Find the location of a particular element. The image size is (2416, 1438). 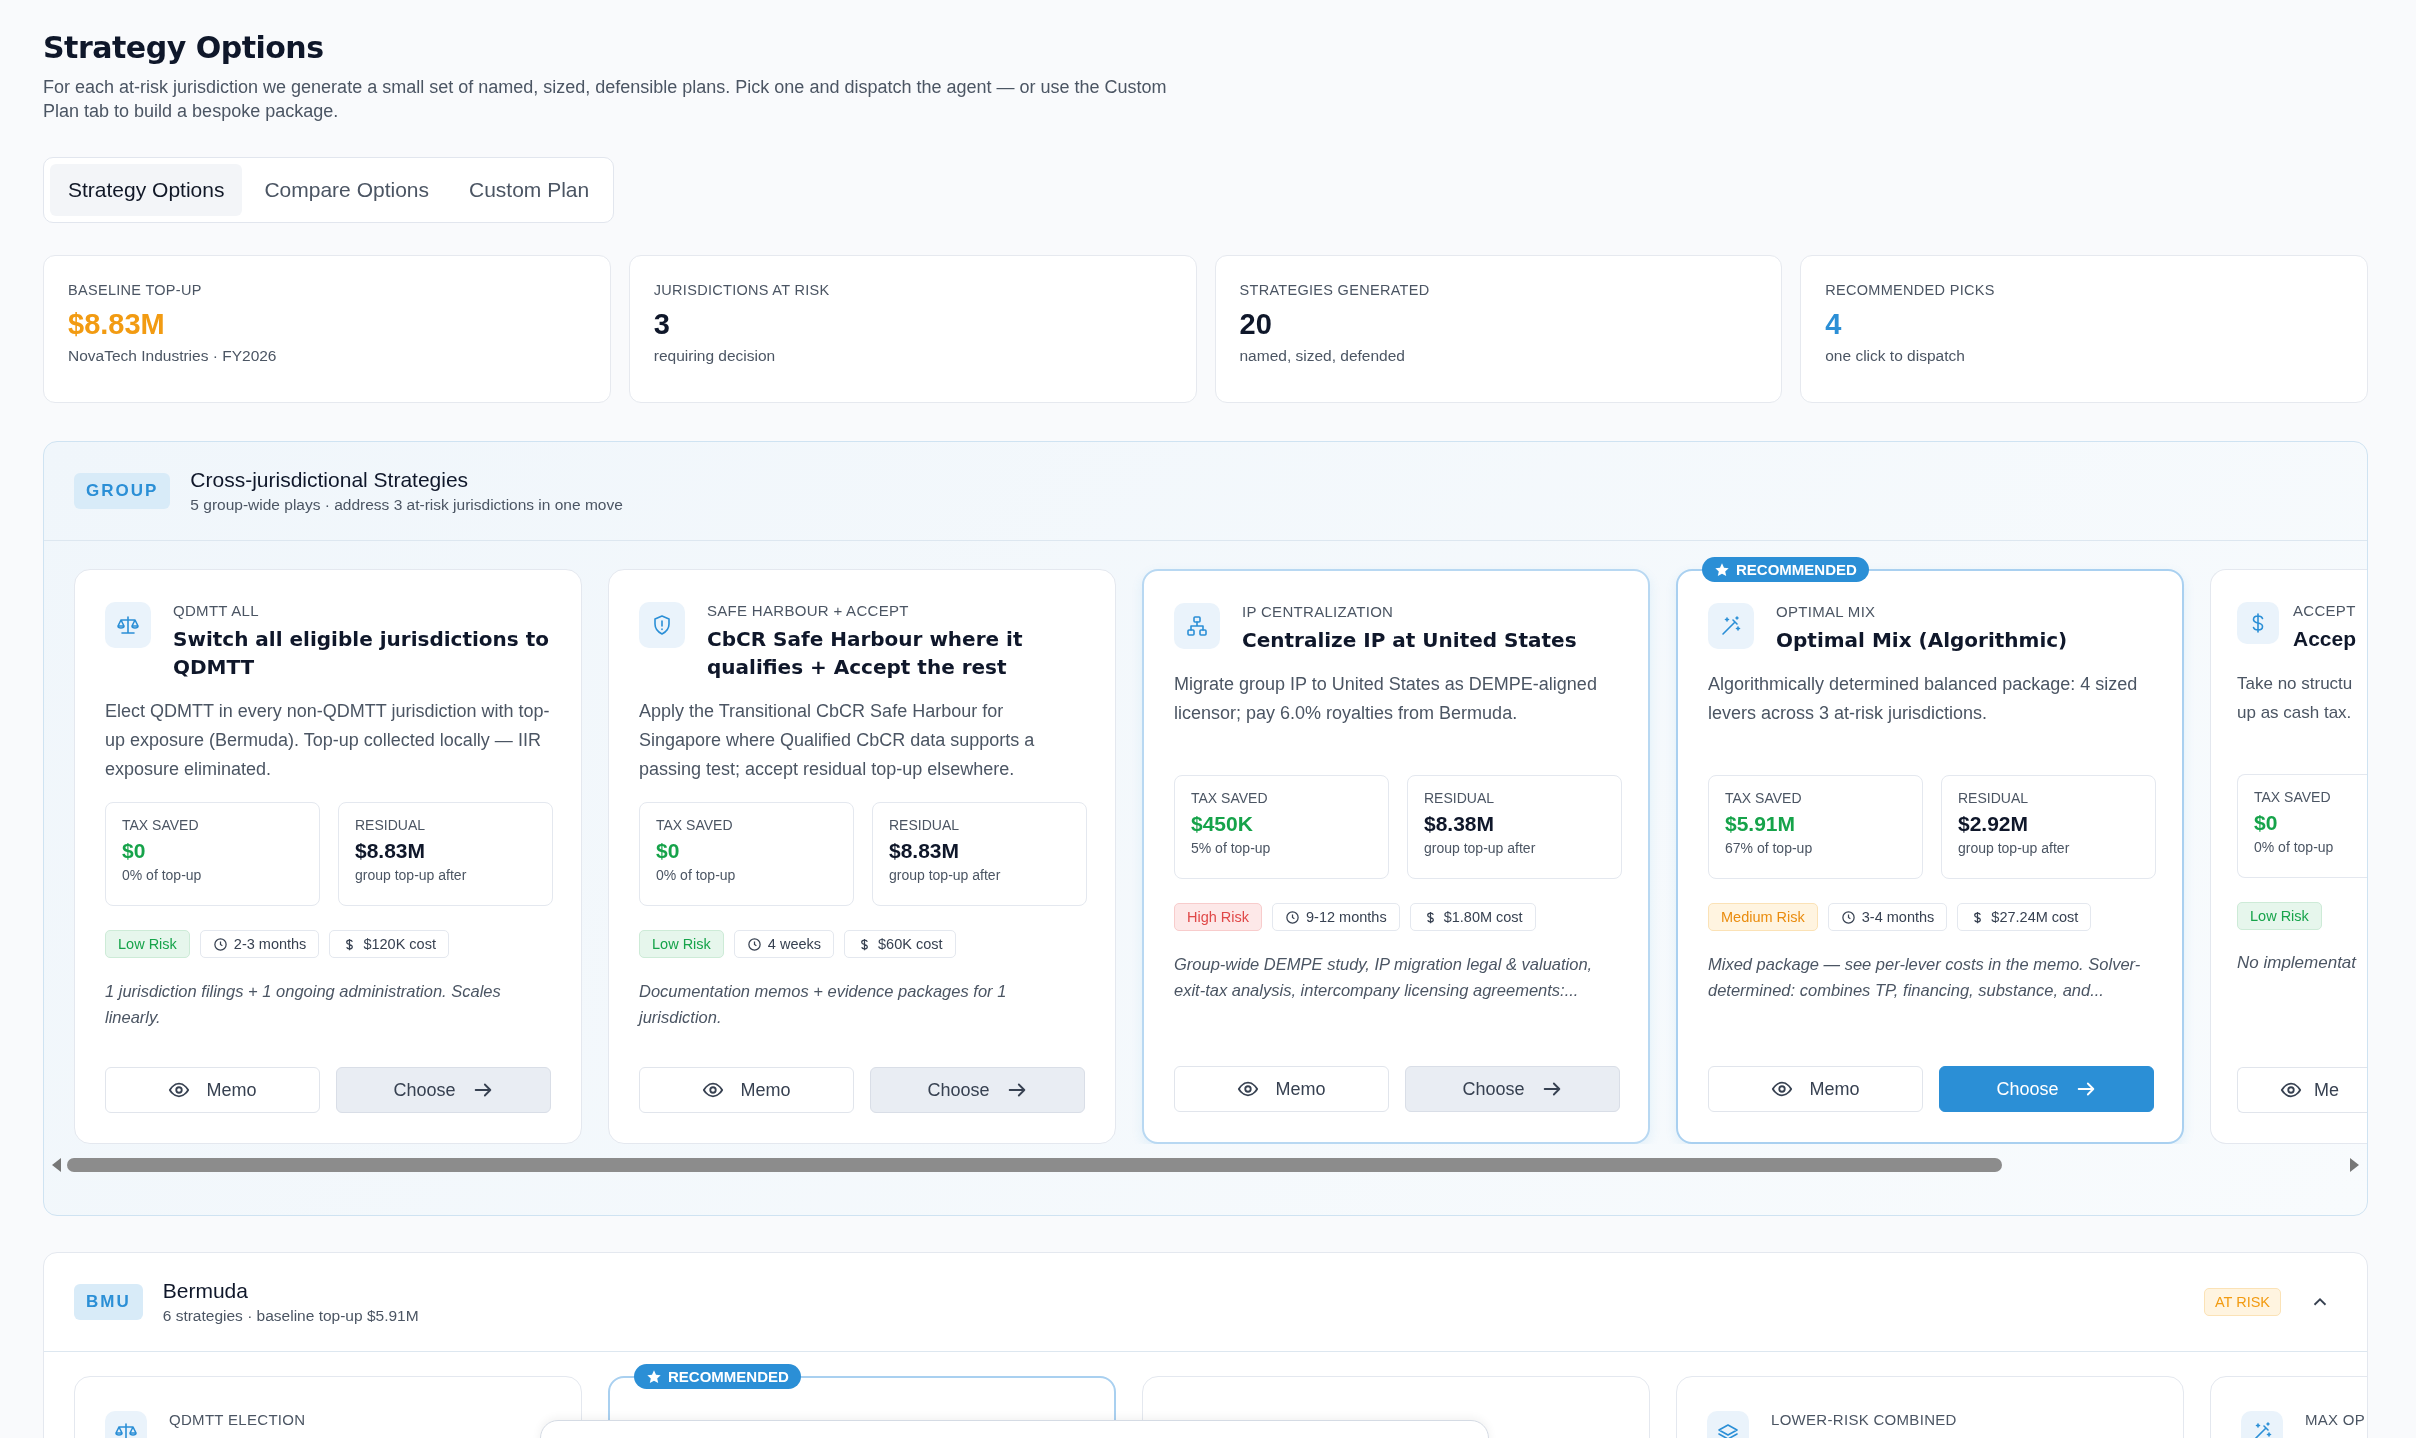

strategy-description: Take no structu up as cash tax. is located at coordinates (2295, 698).